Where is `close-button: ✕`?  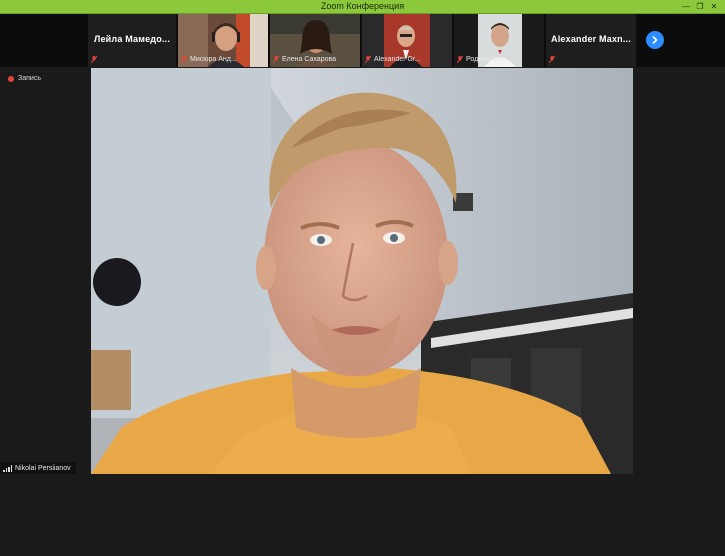 close-button: ✕ is located at coordinates (714, 6).